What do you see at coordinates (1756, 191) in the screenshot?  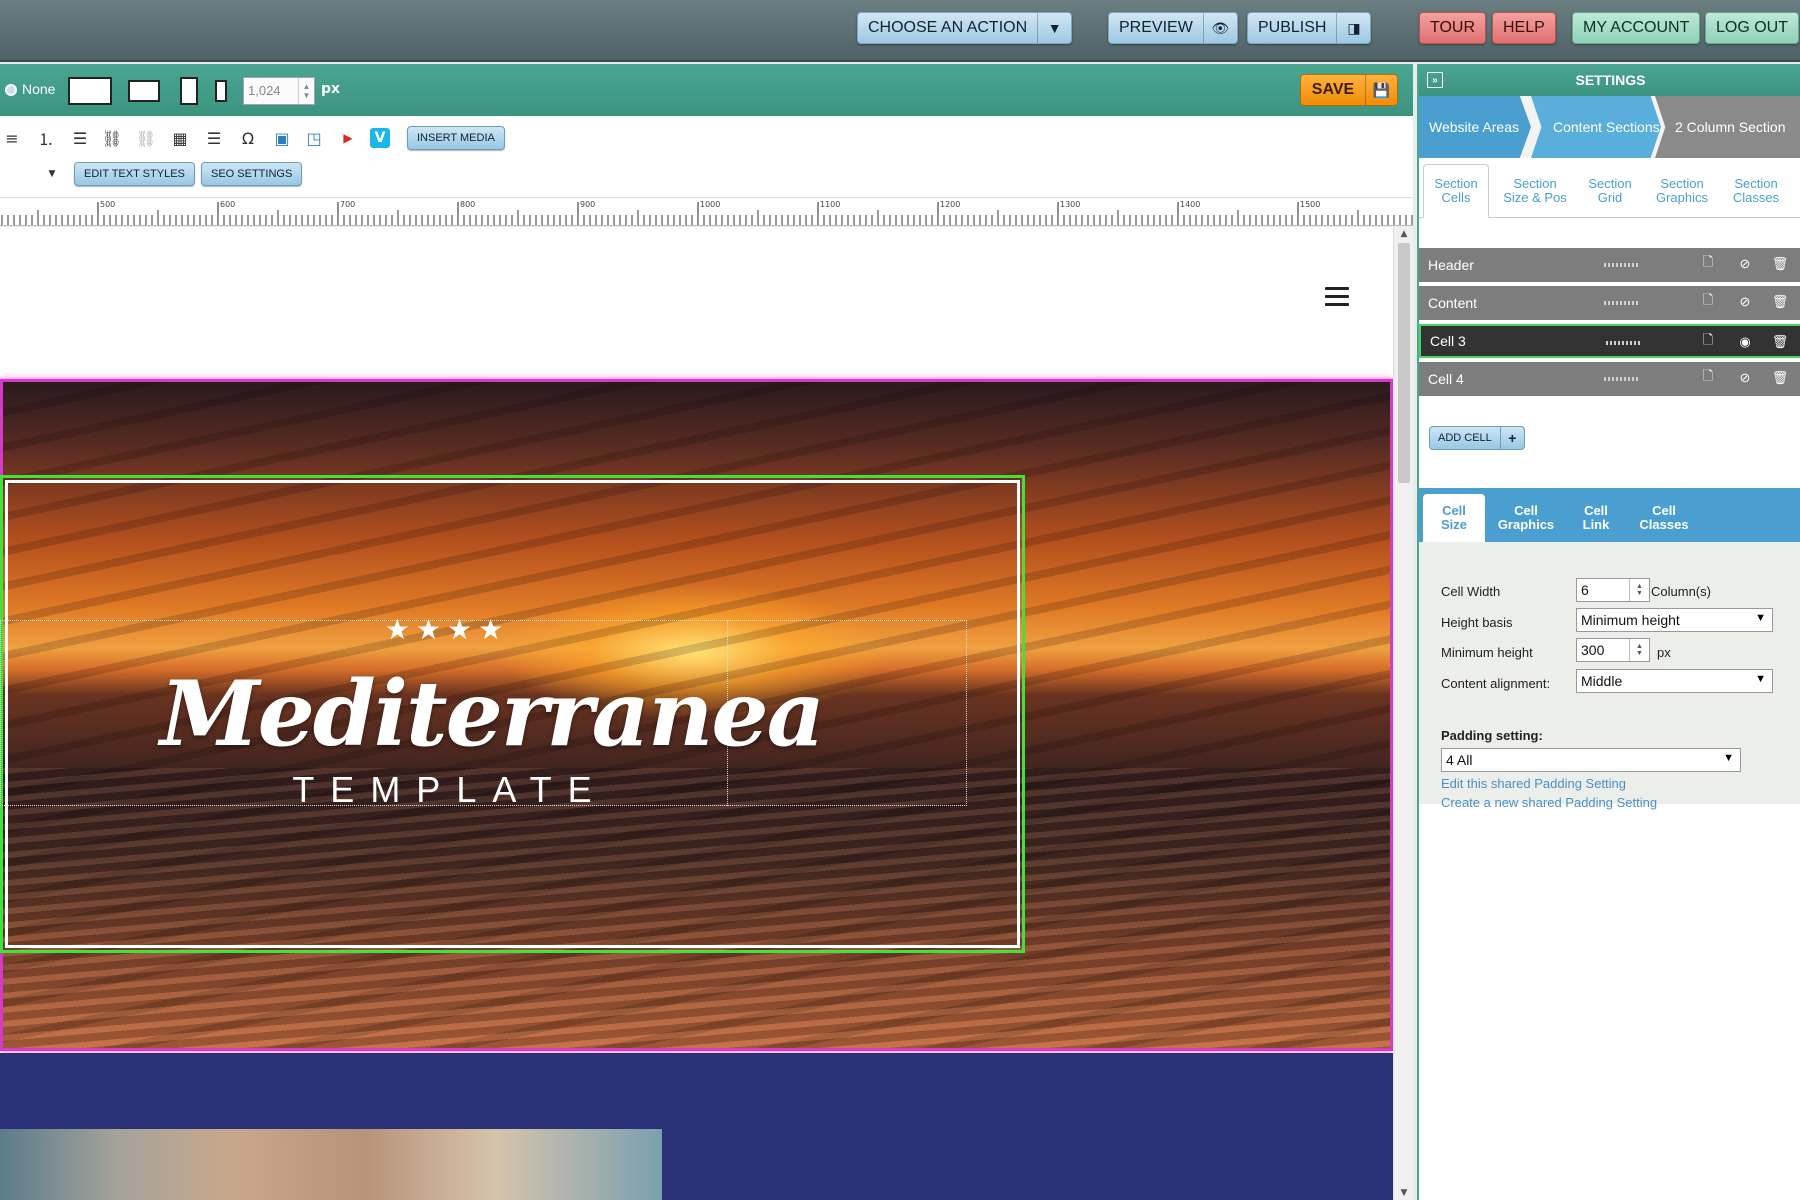 I see `tab-section-classes: Section Classes` at bounding box center [1756, 191].